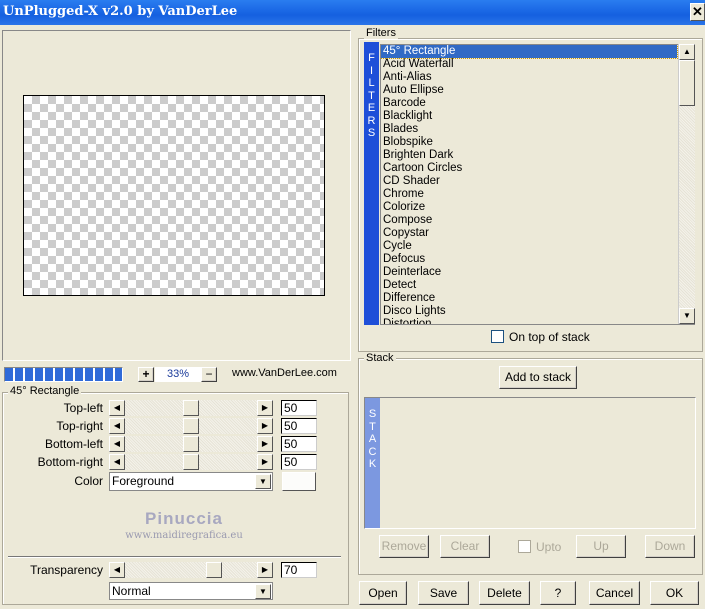 Image resolution: width=705 pixels, height=609 pixels. I want to click on title-bar: UnPlugged-X v2.0 by VanDerLee, so click(352, 12).